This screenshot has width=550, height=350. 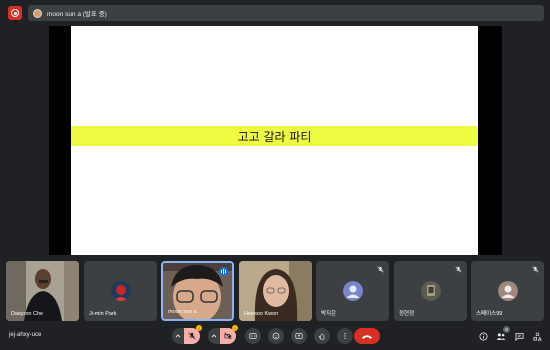 I want to click on record-icon, so click(x=15, y=13).